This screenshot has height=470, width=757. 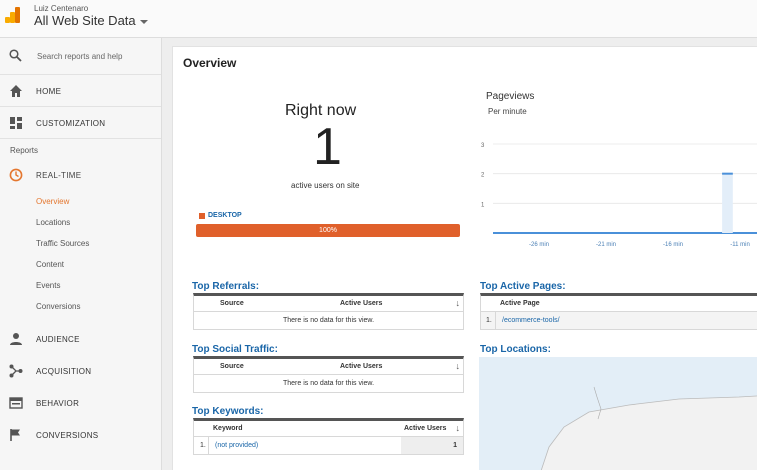 What do you see at coordinates (15, 435) in the screenshot?
I see `flag-icon` at bounding box center [15, 435].